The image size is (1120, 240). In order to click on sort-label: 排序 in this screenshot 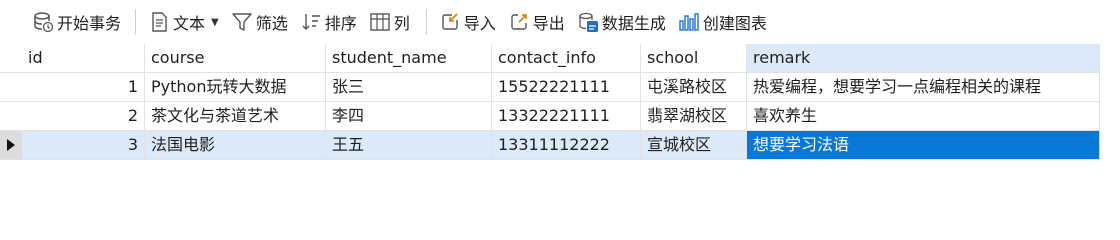, I will do `click(340, 23)`.